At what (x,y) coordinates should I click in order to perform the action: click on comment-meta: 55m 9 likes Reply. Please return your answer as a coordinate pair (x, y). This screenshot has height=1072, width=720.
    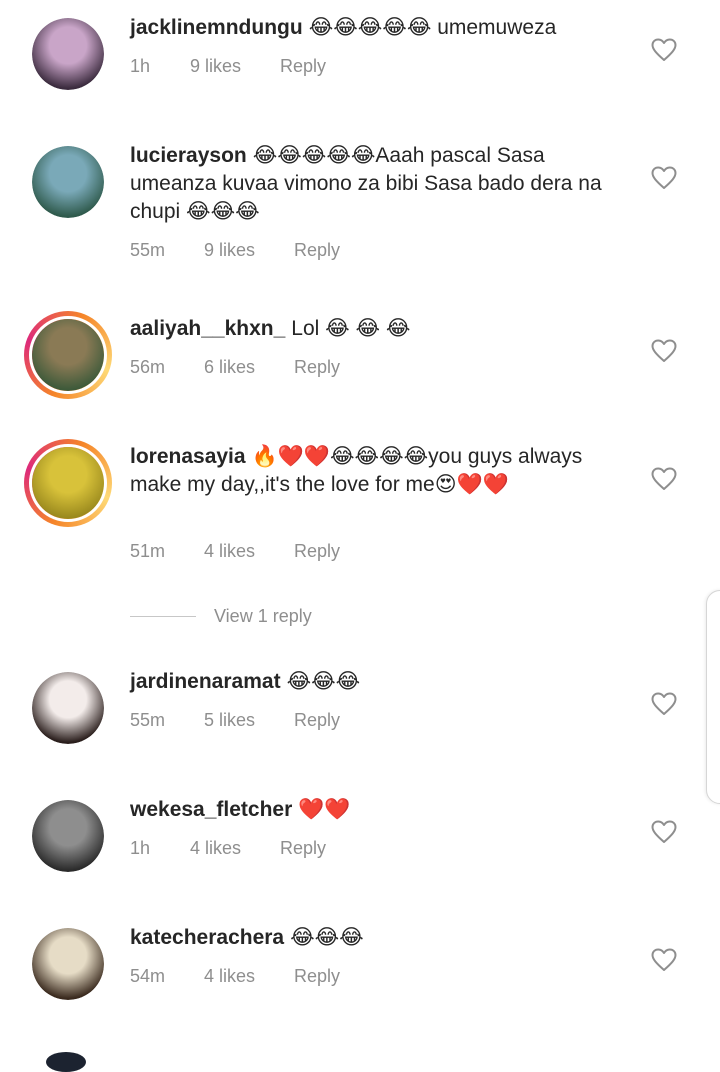
    Looking at the image, I should click on (235, 250).